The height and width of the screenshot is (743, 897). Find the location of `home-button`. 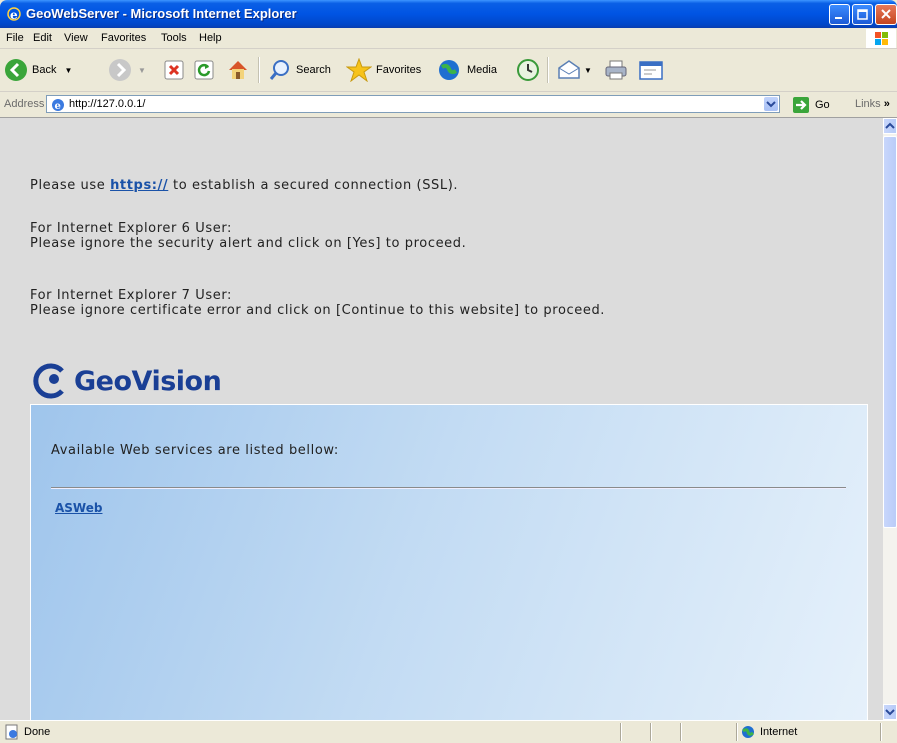

home-button is located at coordinates (238, 70).